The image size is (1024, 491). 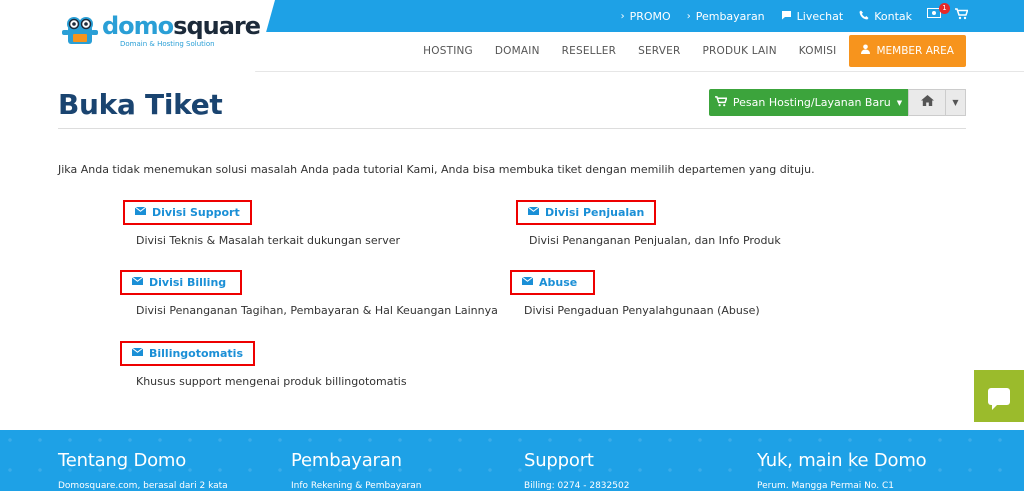 I want to click on nav-item-reseller: RESELLER, so click(x=589, y=51).